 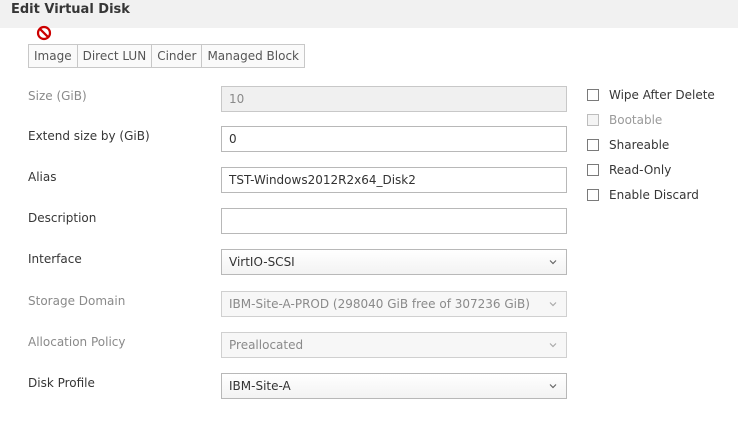 I want to click on read-only-option: Read-Only, so click(x=629, y=170).